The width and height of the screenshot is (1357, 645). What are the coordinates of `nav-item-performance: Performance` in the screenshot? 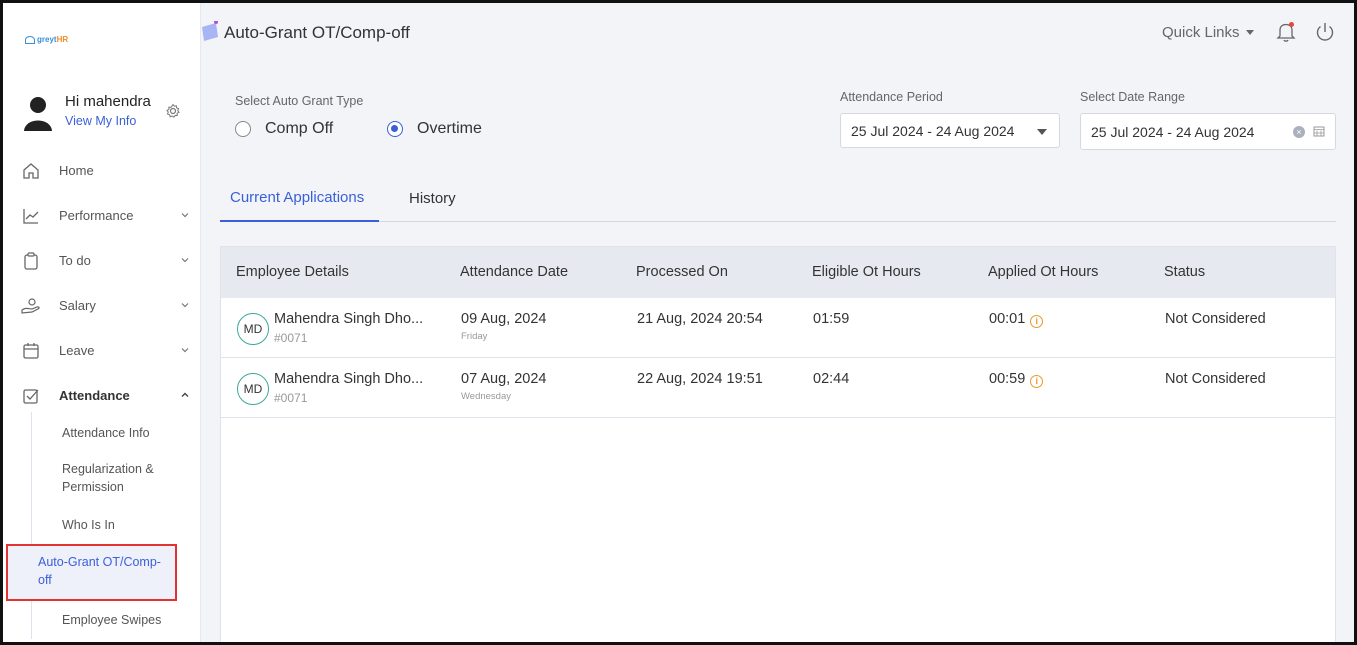 It's located at (102, 215).